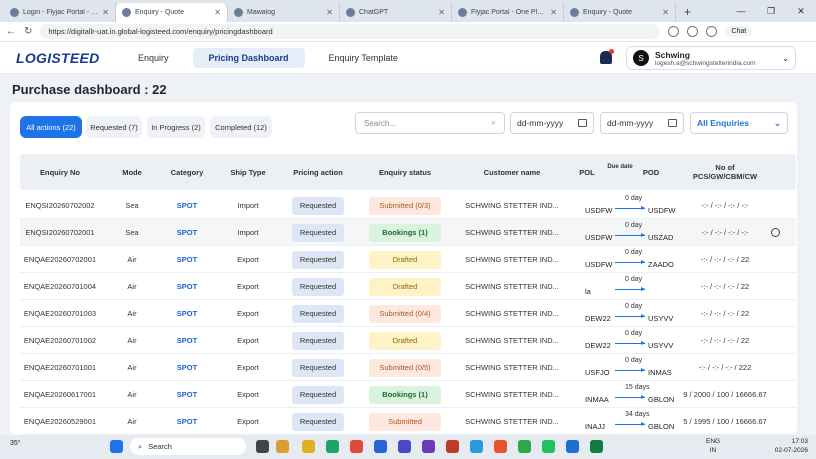 This screenshot has height=459, width=816. I want to click on cell-pod: USDFW, so click(662, 210).